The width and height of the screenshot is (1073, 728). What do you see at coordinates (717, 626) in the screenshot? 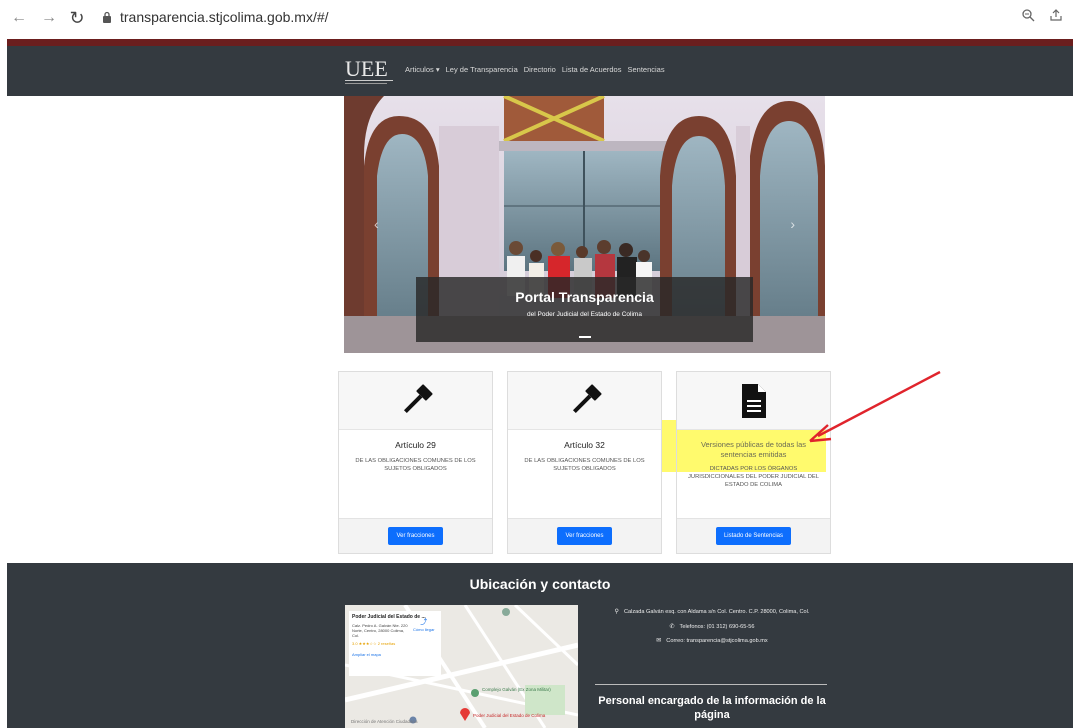
I see `phone-text: Telefonos: (01 312) 690-65-56` at bounding box center [717, 626].